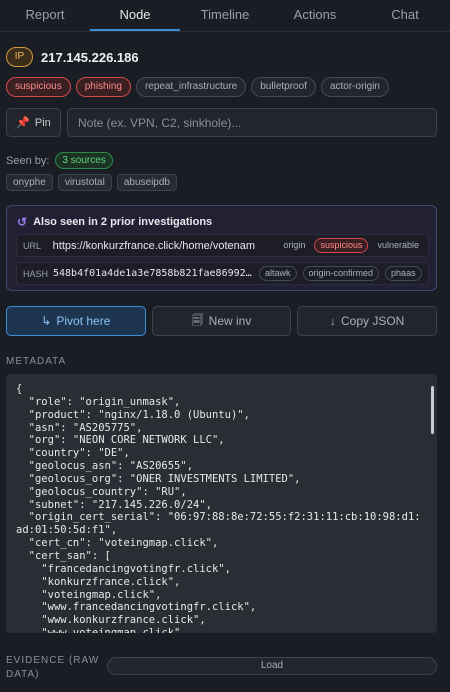 The height and width of the screenshot is (692, 450). I want to click on seen-by-row: Seen by: 3 sources, so click(59, 160).